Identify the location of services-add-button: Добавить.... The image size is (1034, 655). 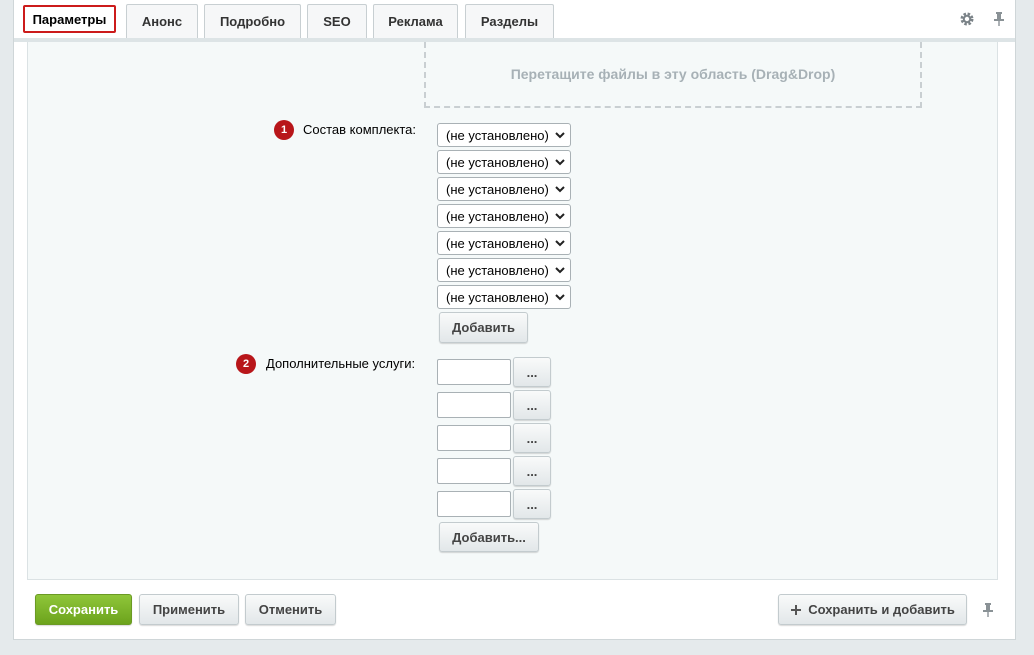
(489, 537).